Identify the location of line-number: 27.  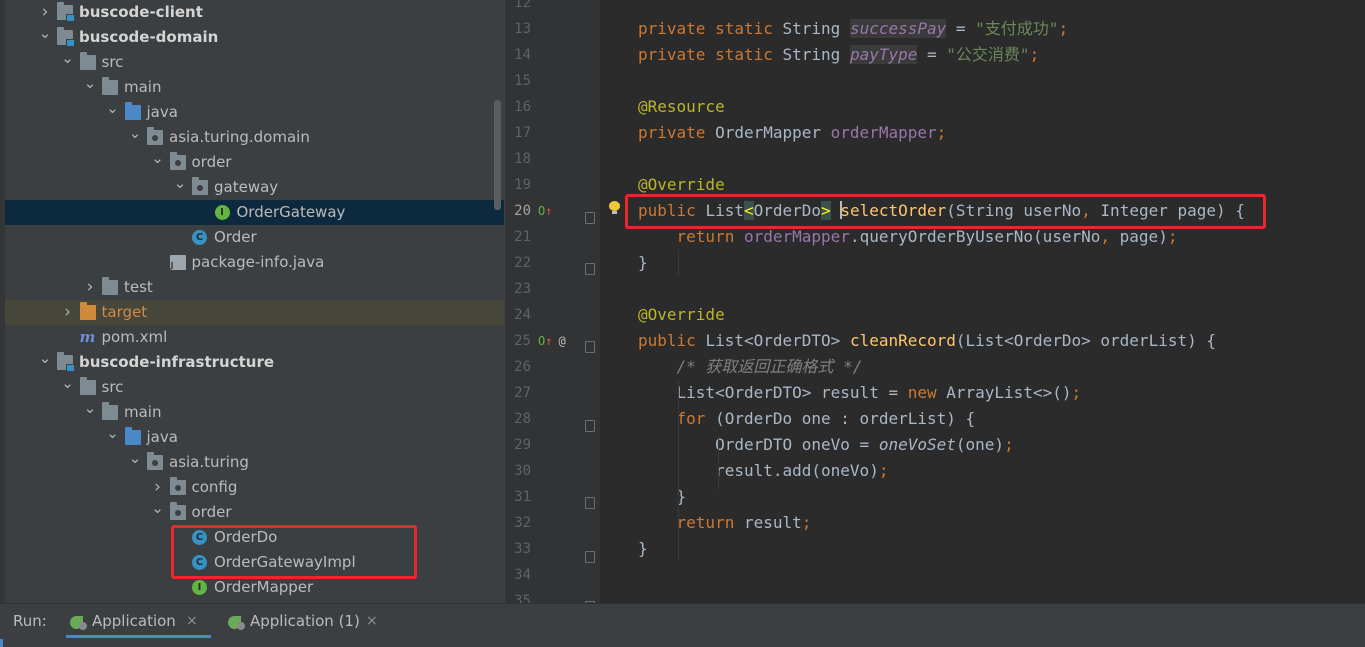
(522, 393).